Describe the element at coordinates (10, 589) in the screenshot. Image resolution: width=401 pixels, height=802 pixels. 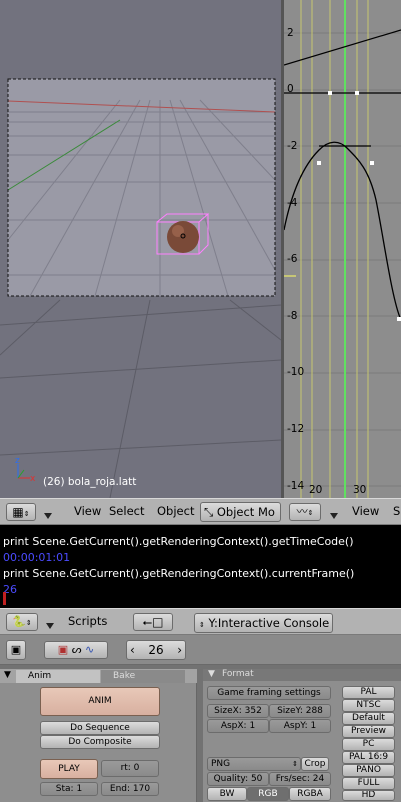
I see `console-line: 26` at that location.